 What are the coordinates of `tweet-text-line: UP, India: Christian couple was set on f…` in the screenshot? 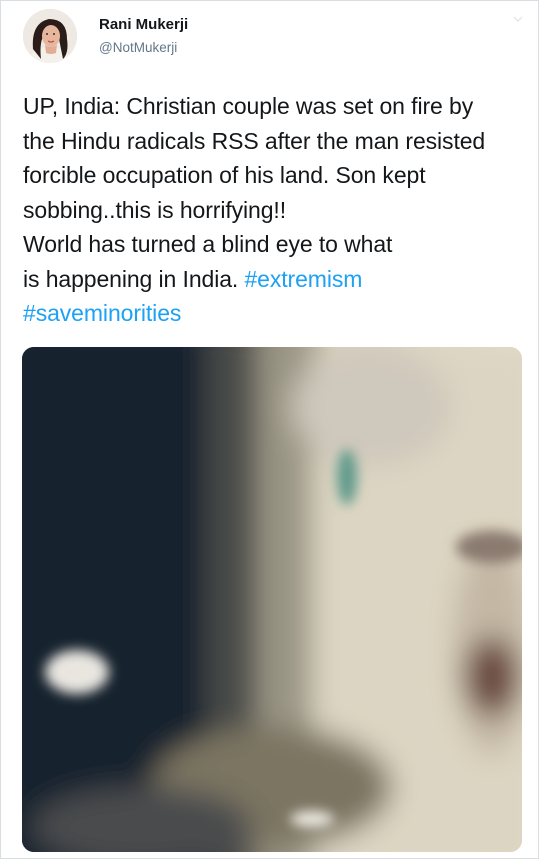 It's located at (248, 106).